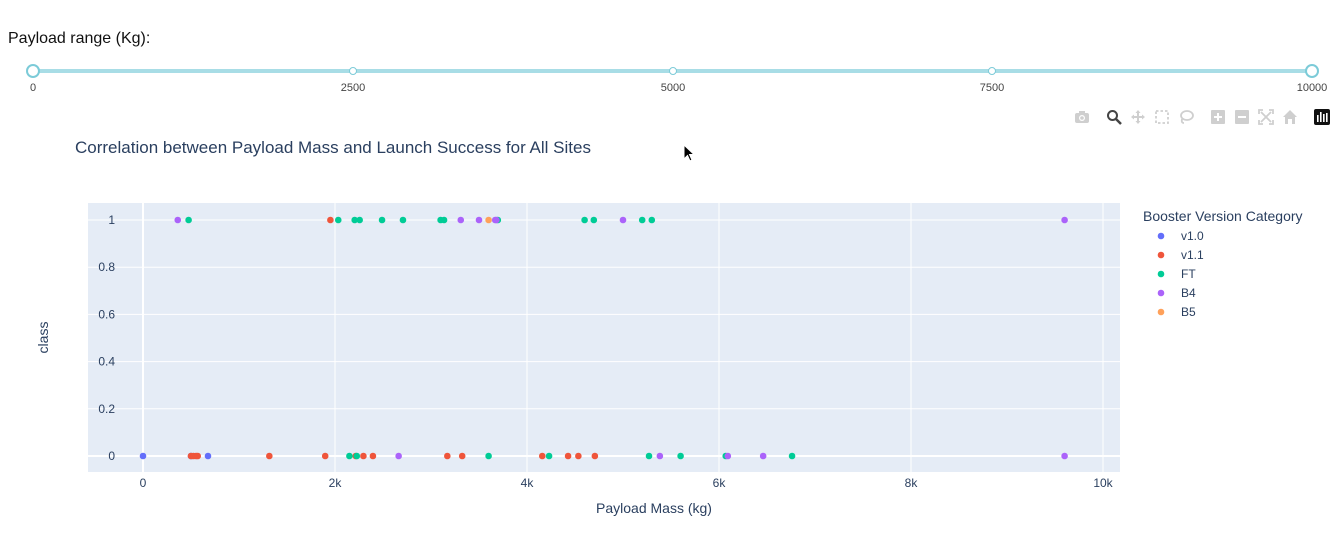 Image resolution: width=1341 pixels, height=550 pixels. What do you see at coordinates (673, 88) in the screenshot?
I see `slider-mark-label: 5000` at bounding box center [673, 88].